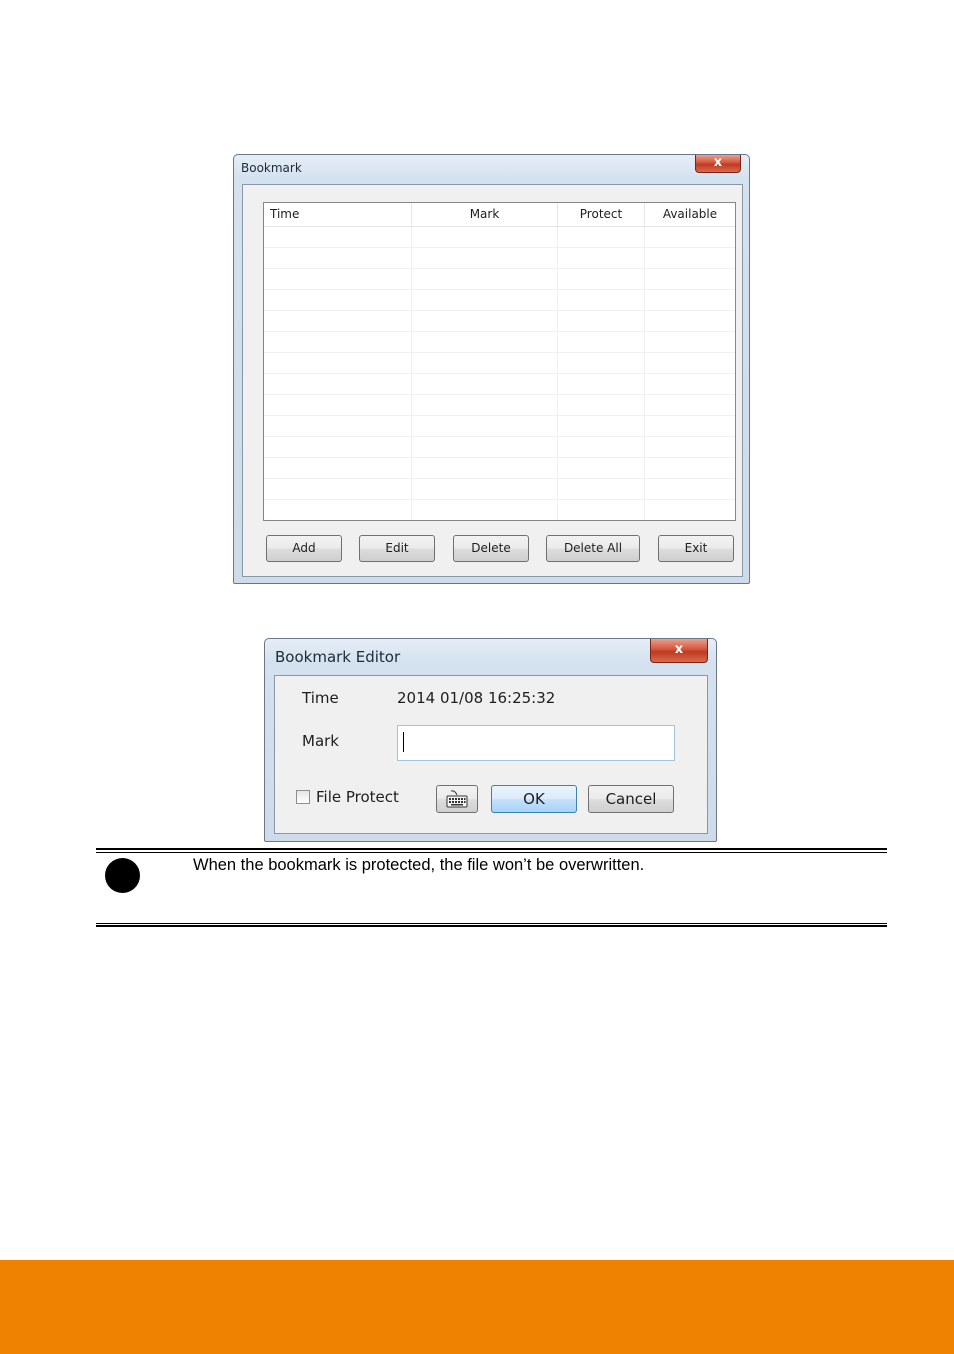  I want to click on note-dot-icon, so click(122, 875).